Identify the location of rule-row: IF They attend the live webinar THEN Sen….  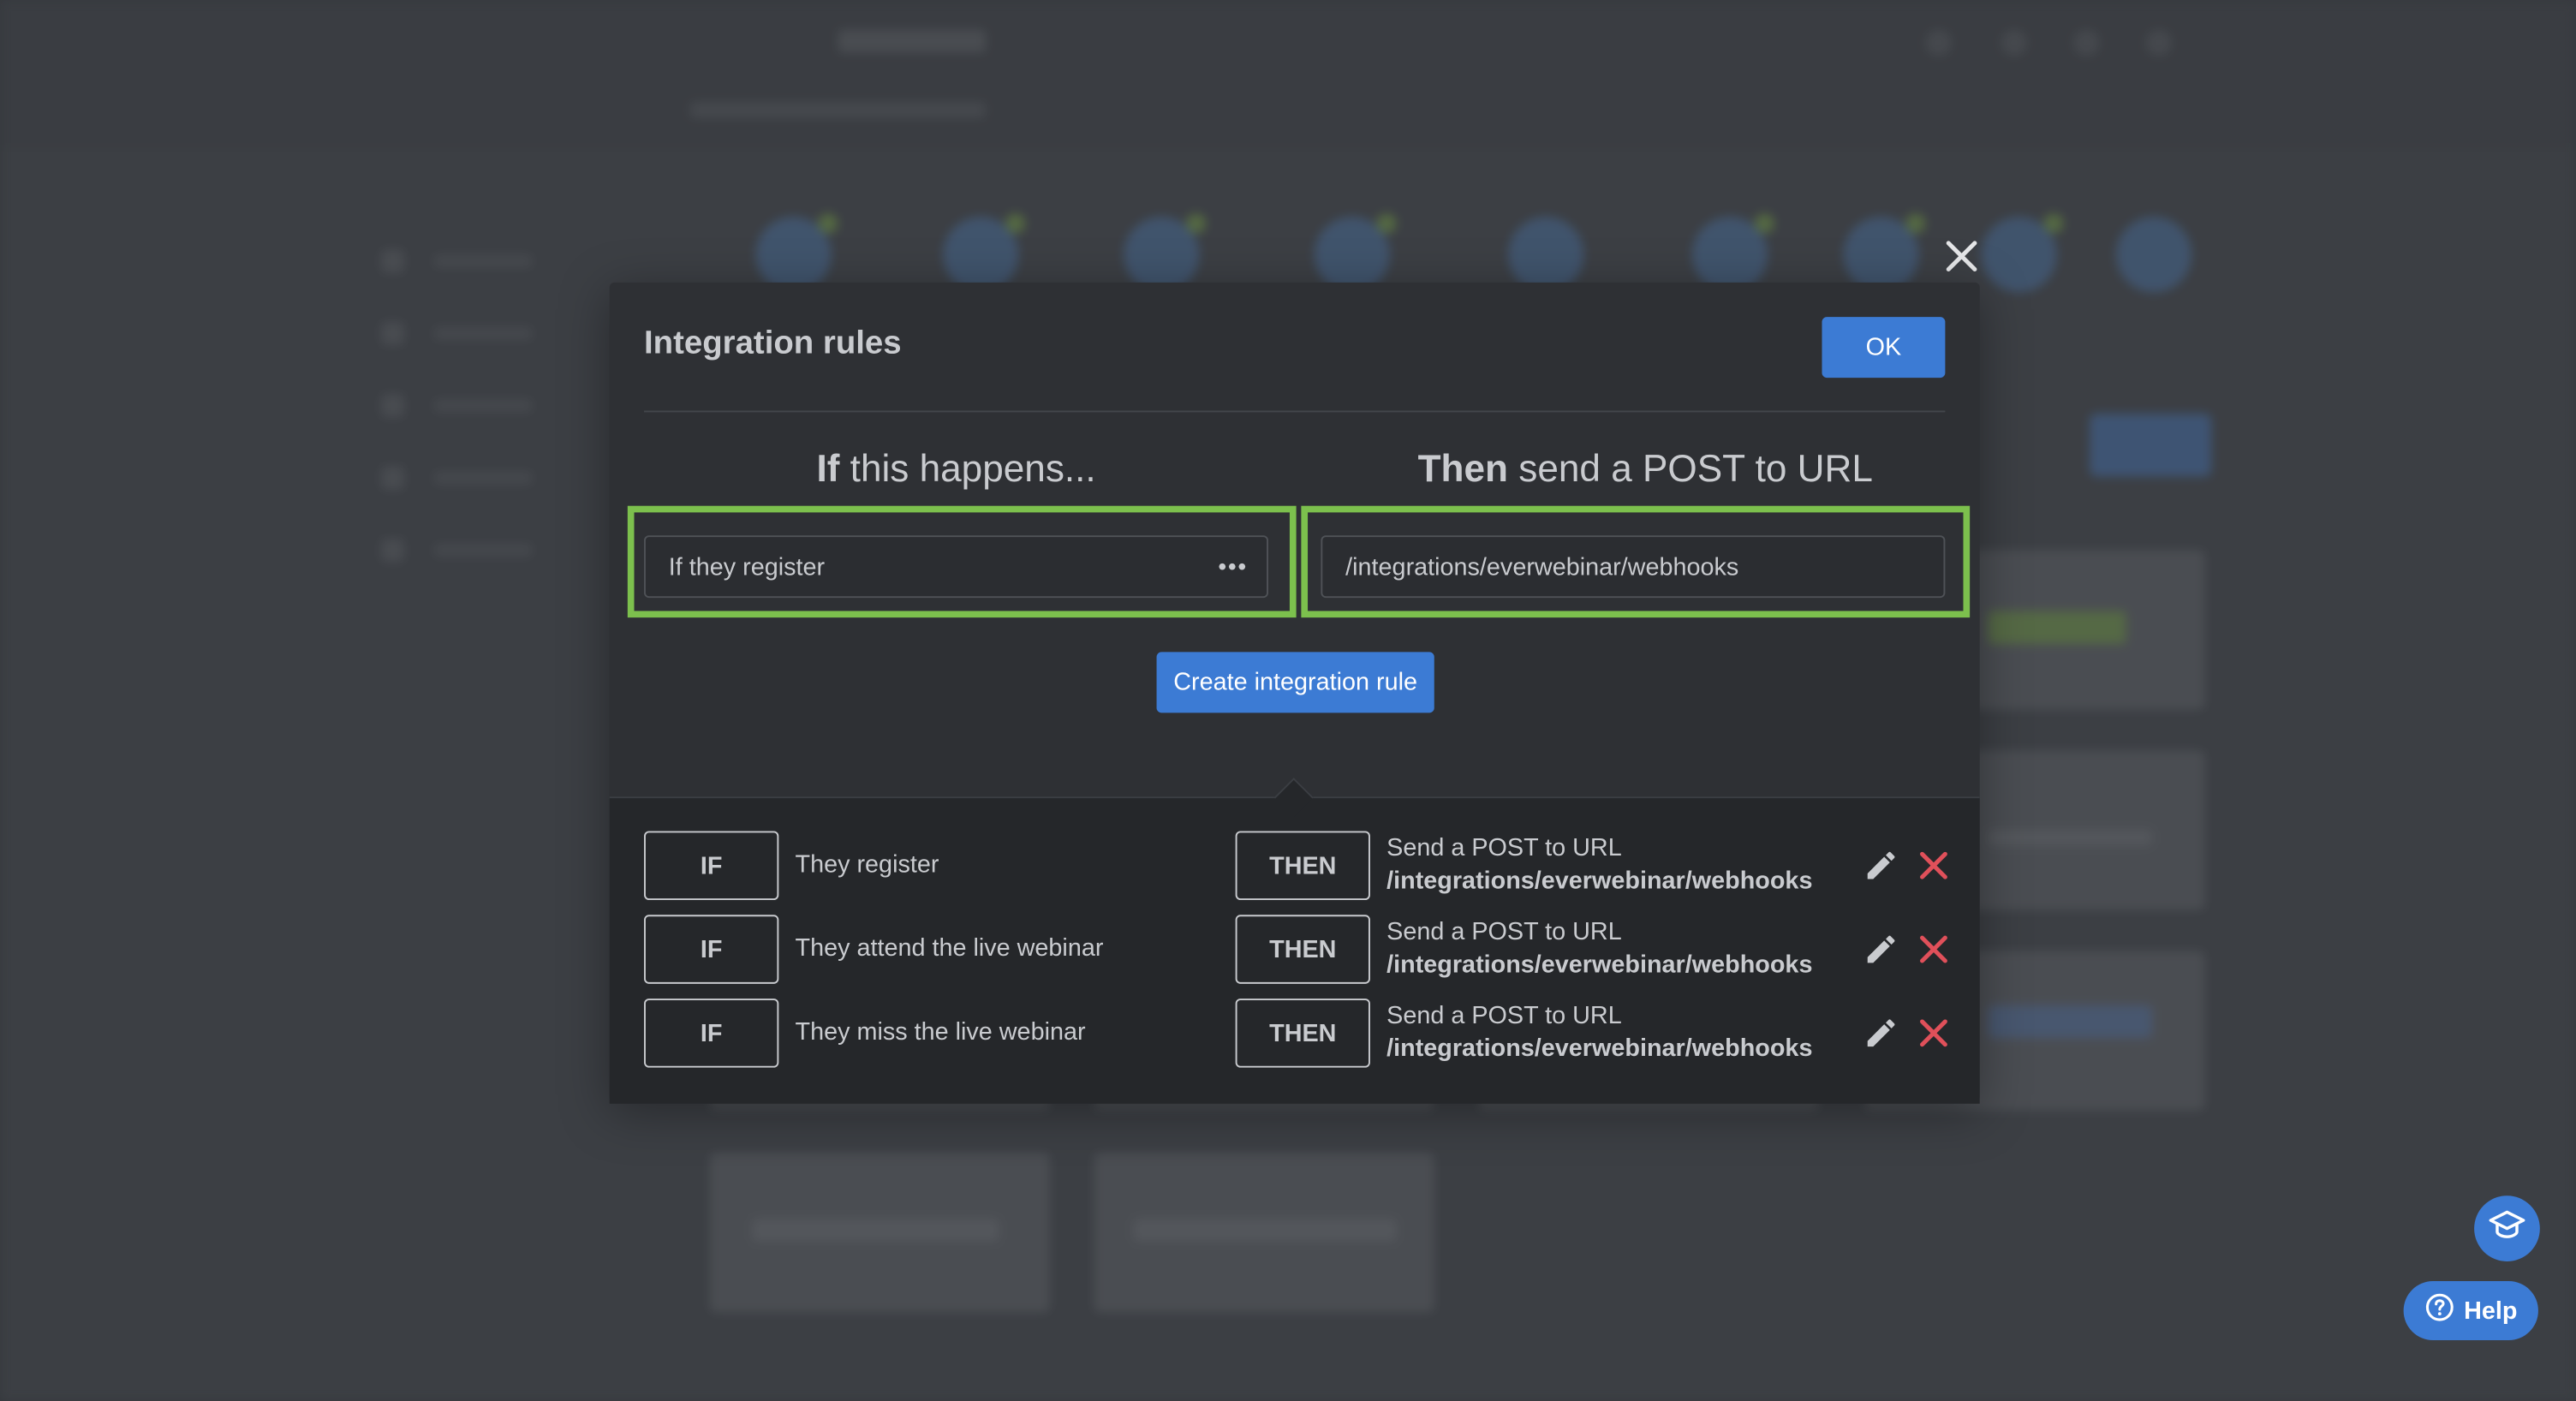
(1295, 951).